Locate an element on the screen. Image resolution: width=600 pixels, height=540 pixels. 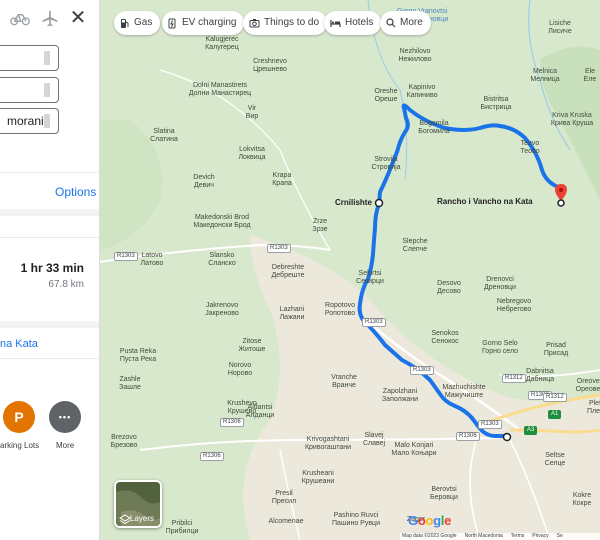
place-label: Brezovo Брезово is located at coordinates (124, 442).